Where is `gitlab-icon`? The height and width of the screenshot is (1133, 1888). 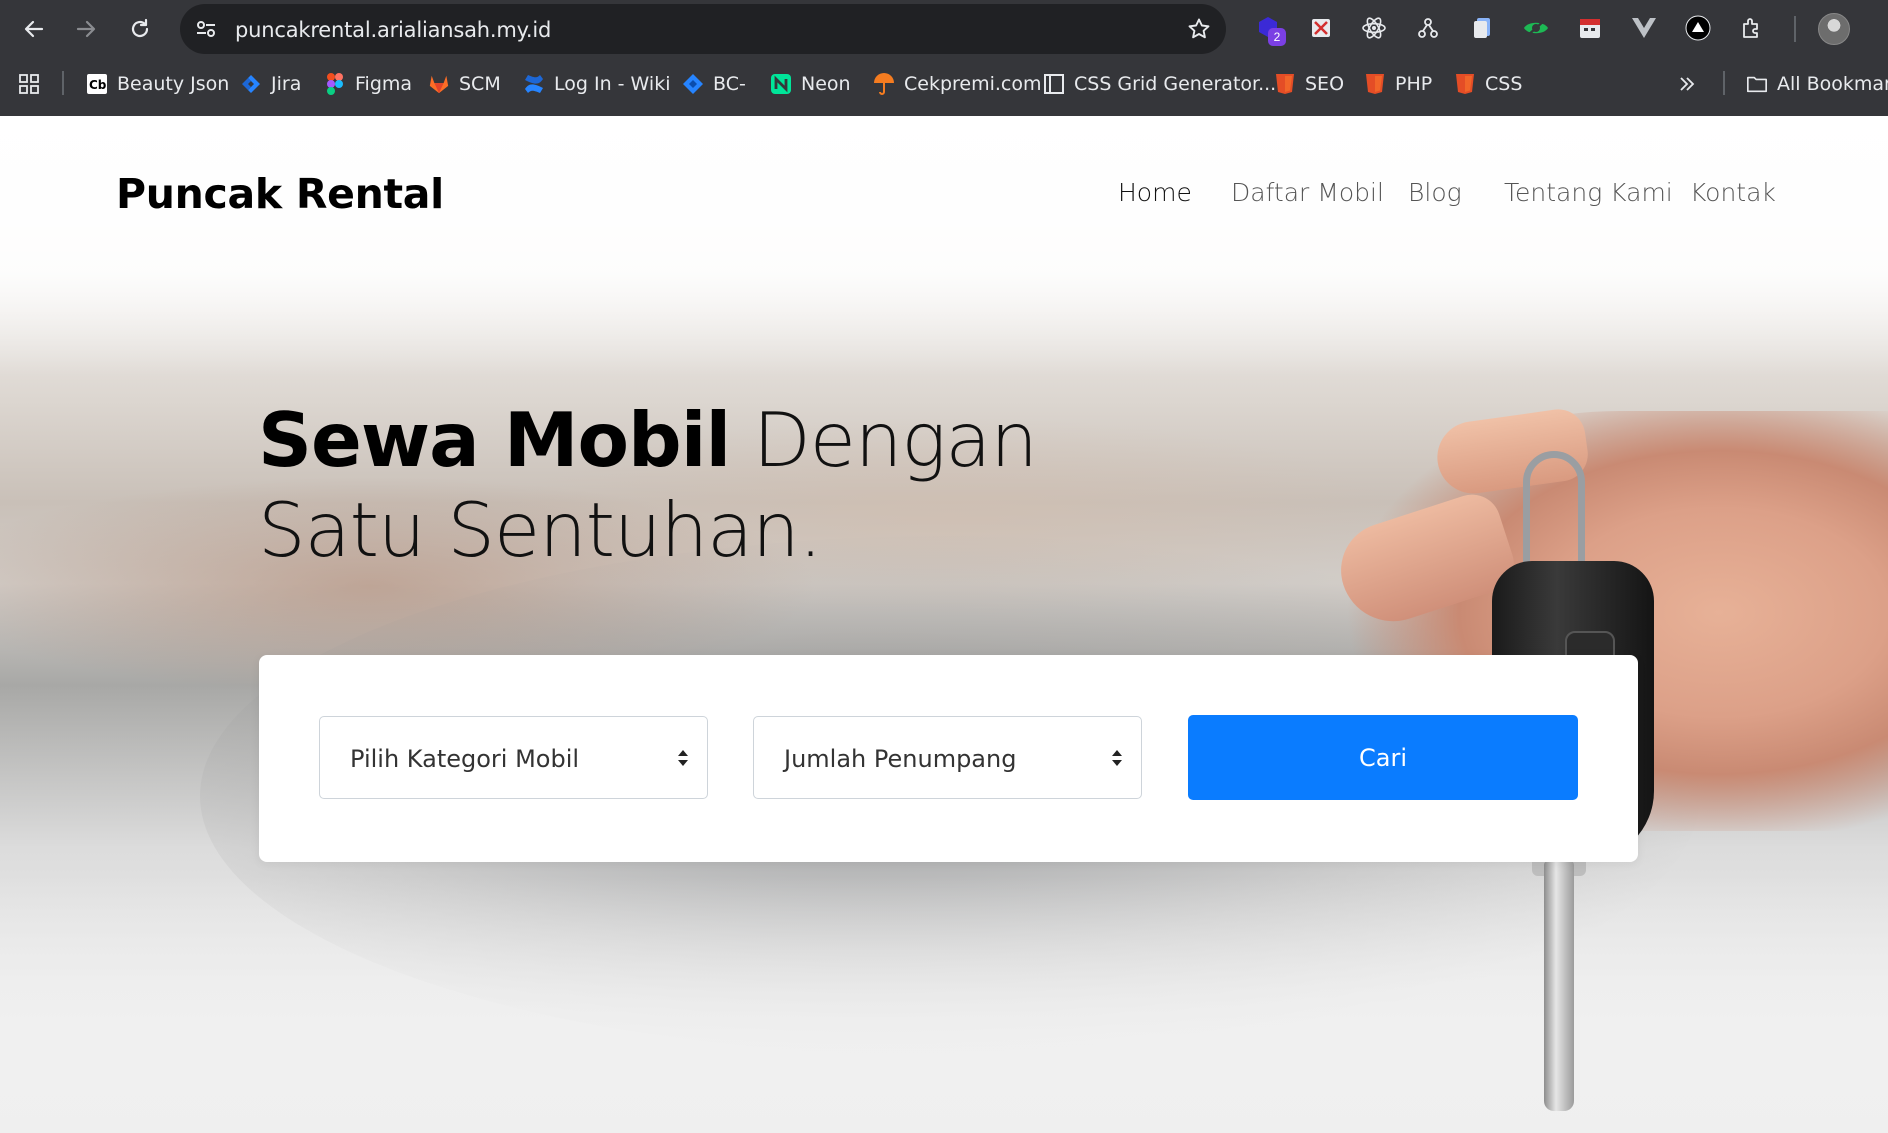
gitlab-icon is located at coordinates (439, 84).